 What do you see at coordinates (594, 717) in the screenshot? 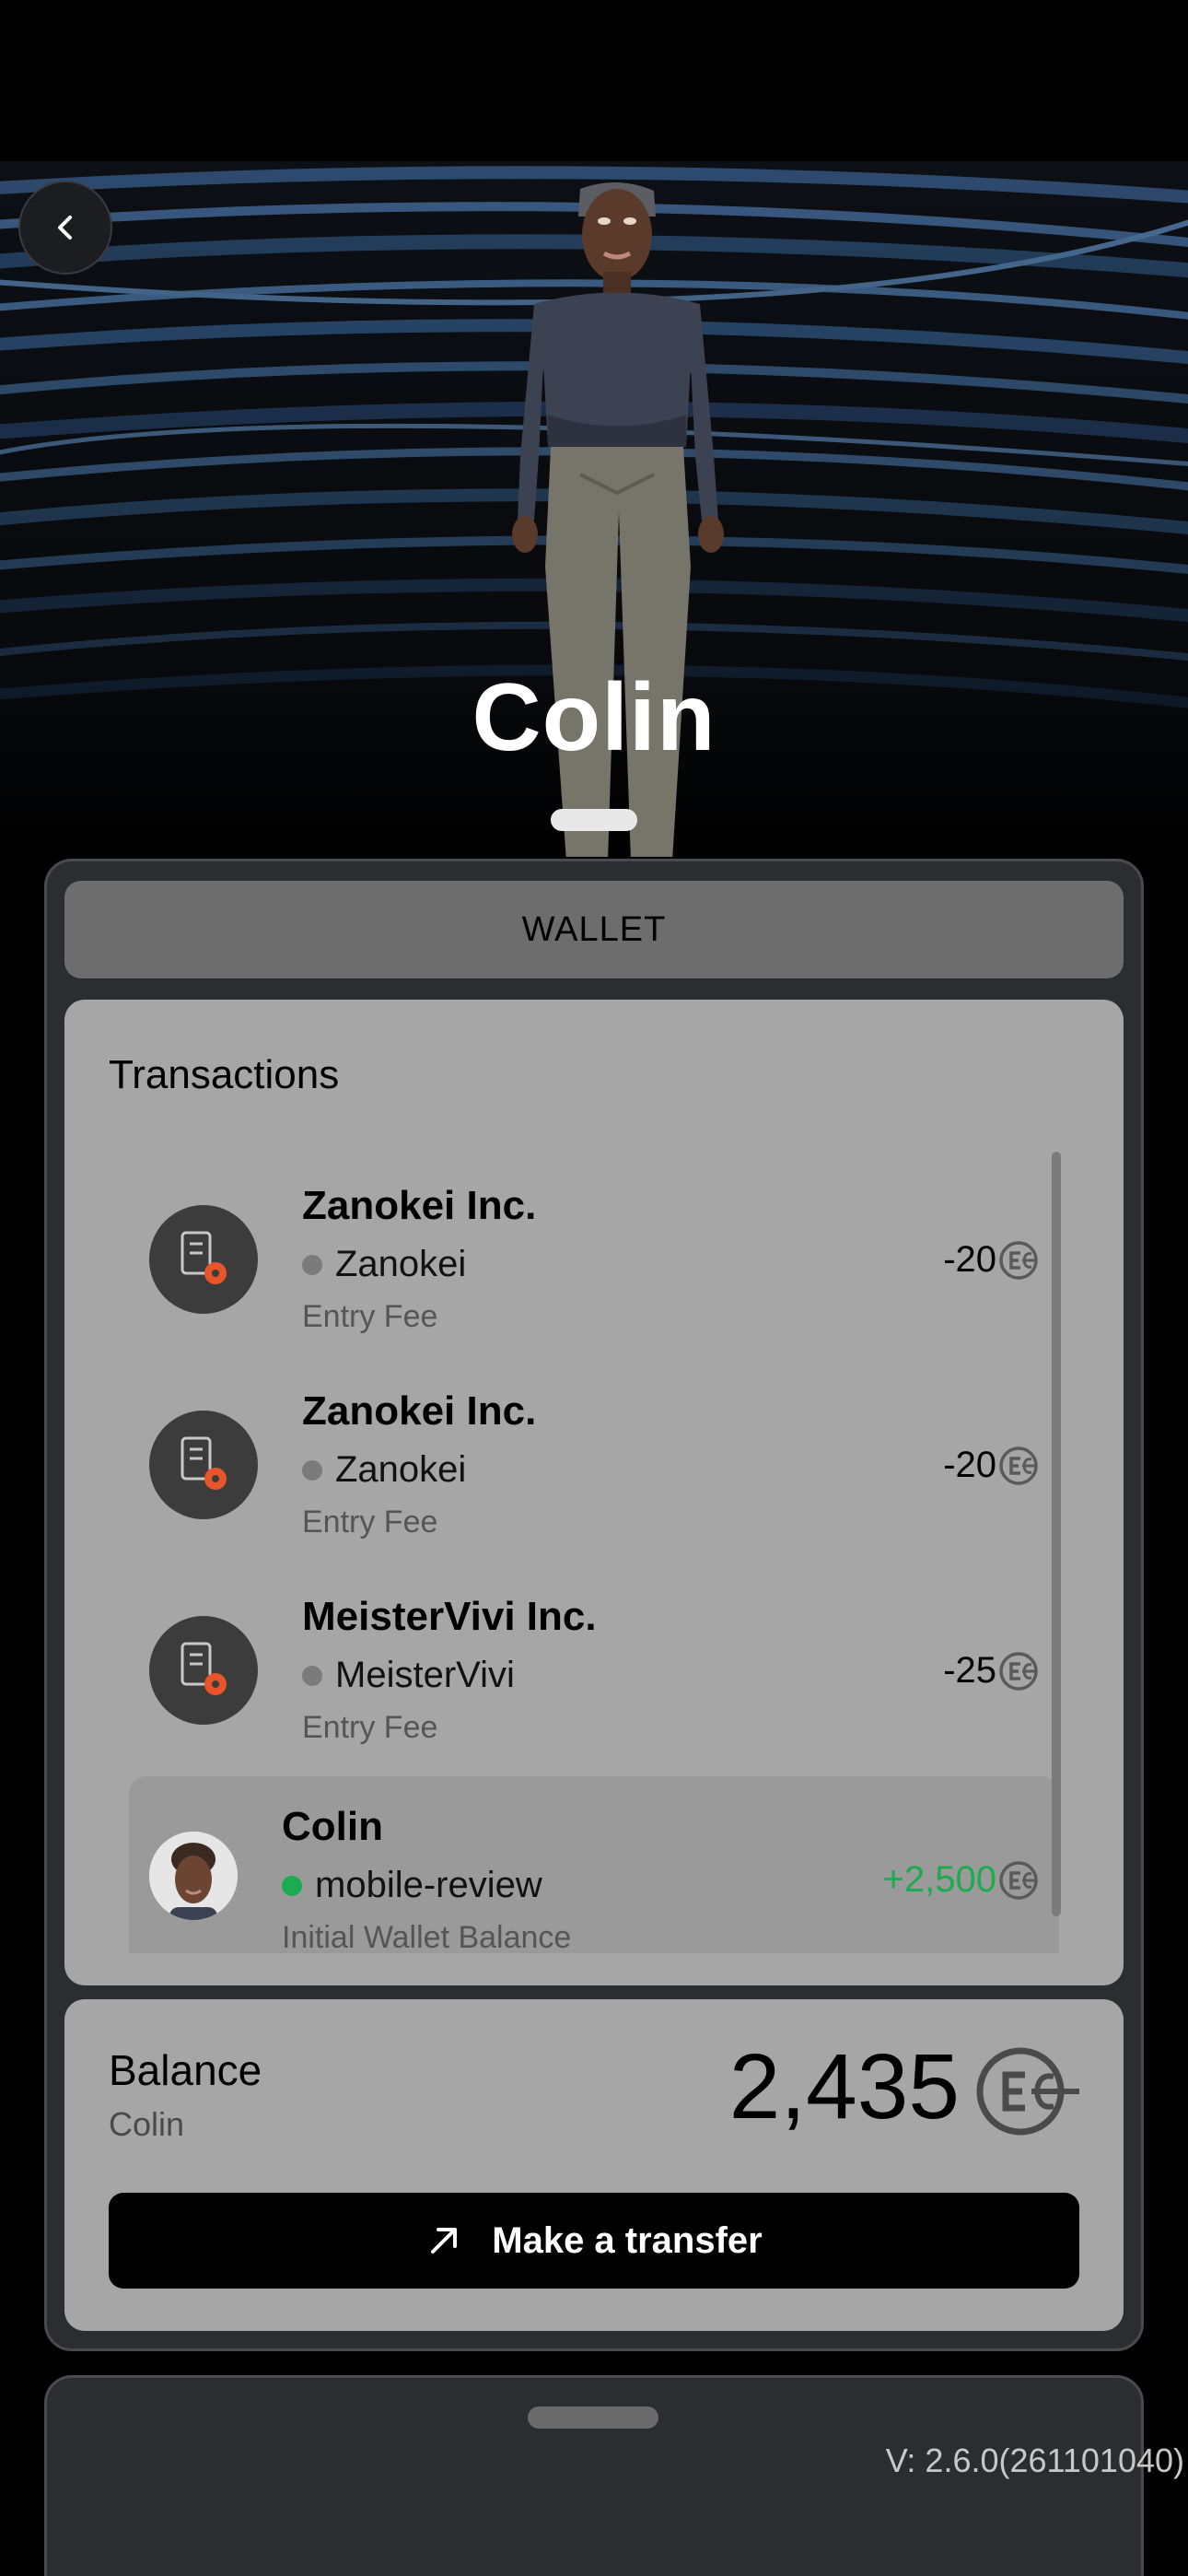
I see `player-name: Colin` at bounding box center [594, 717].